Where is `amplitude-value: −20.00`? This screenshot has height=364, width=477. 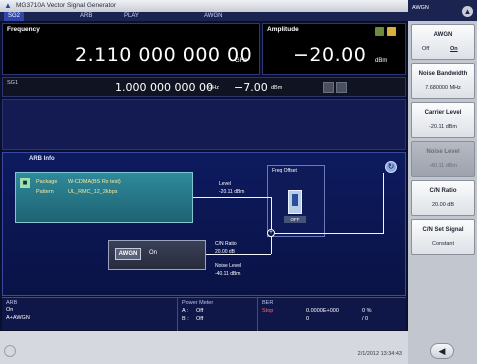 amplitude-value: −20.00 is located at coordinates (329, 55).